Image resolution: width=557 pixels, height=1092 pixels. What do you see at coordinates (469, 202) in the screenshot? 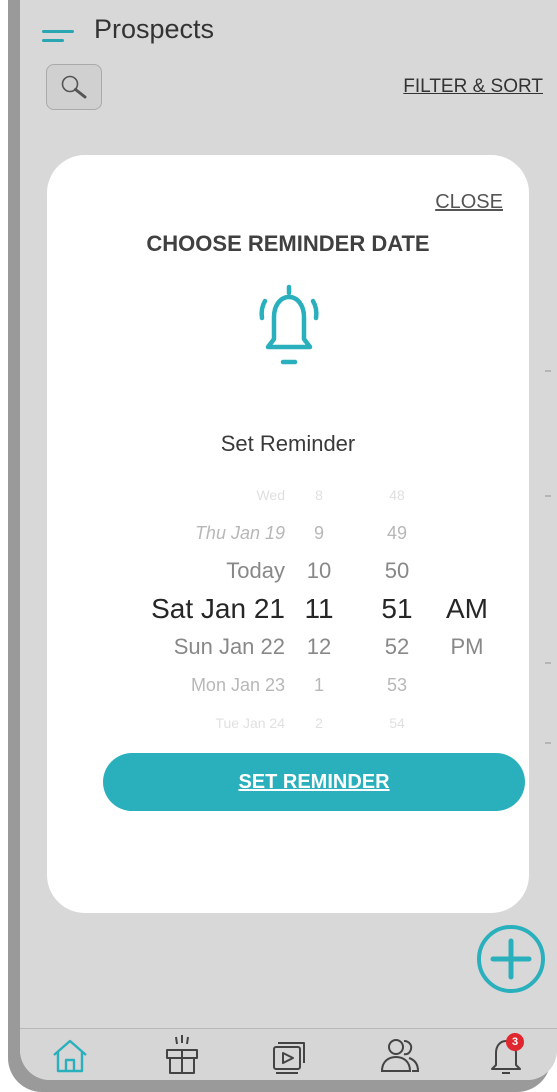
I see `close-button: CLOSE` at bounding box center [469, 202].